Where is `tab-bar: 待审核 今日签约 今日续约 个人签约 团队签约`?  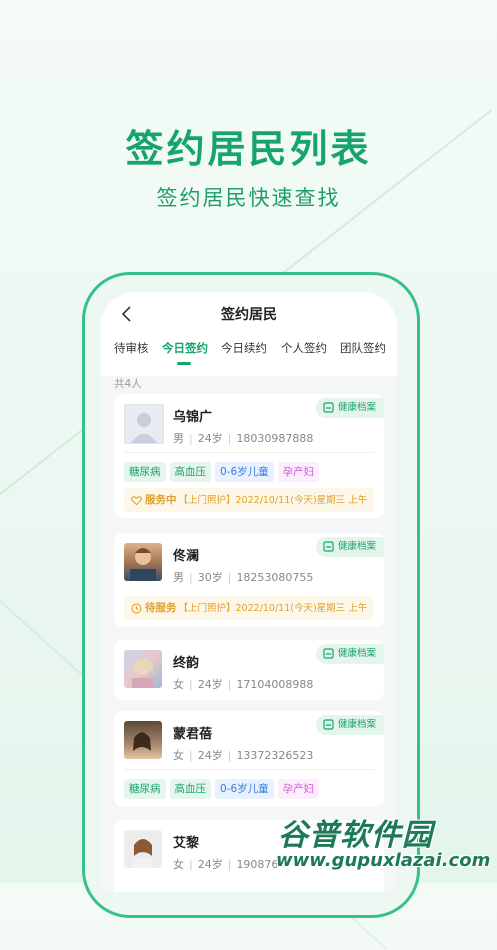 tab-bar: 待审核 今日签约 今日续约 个人签约 团队签约 is located at coordinates (249, 354).